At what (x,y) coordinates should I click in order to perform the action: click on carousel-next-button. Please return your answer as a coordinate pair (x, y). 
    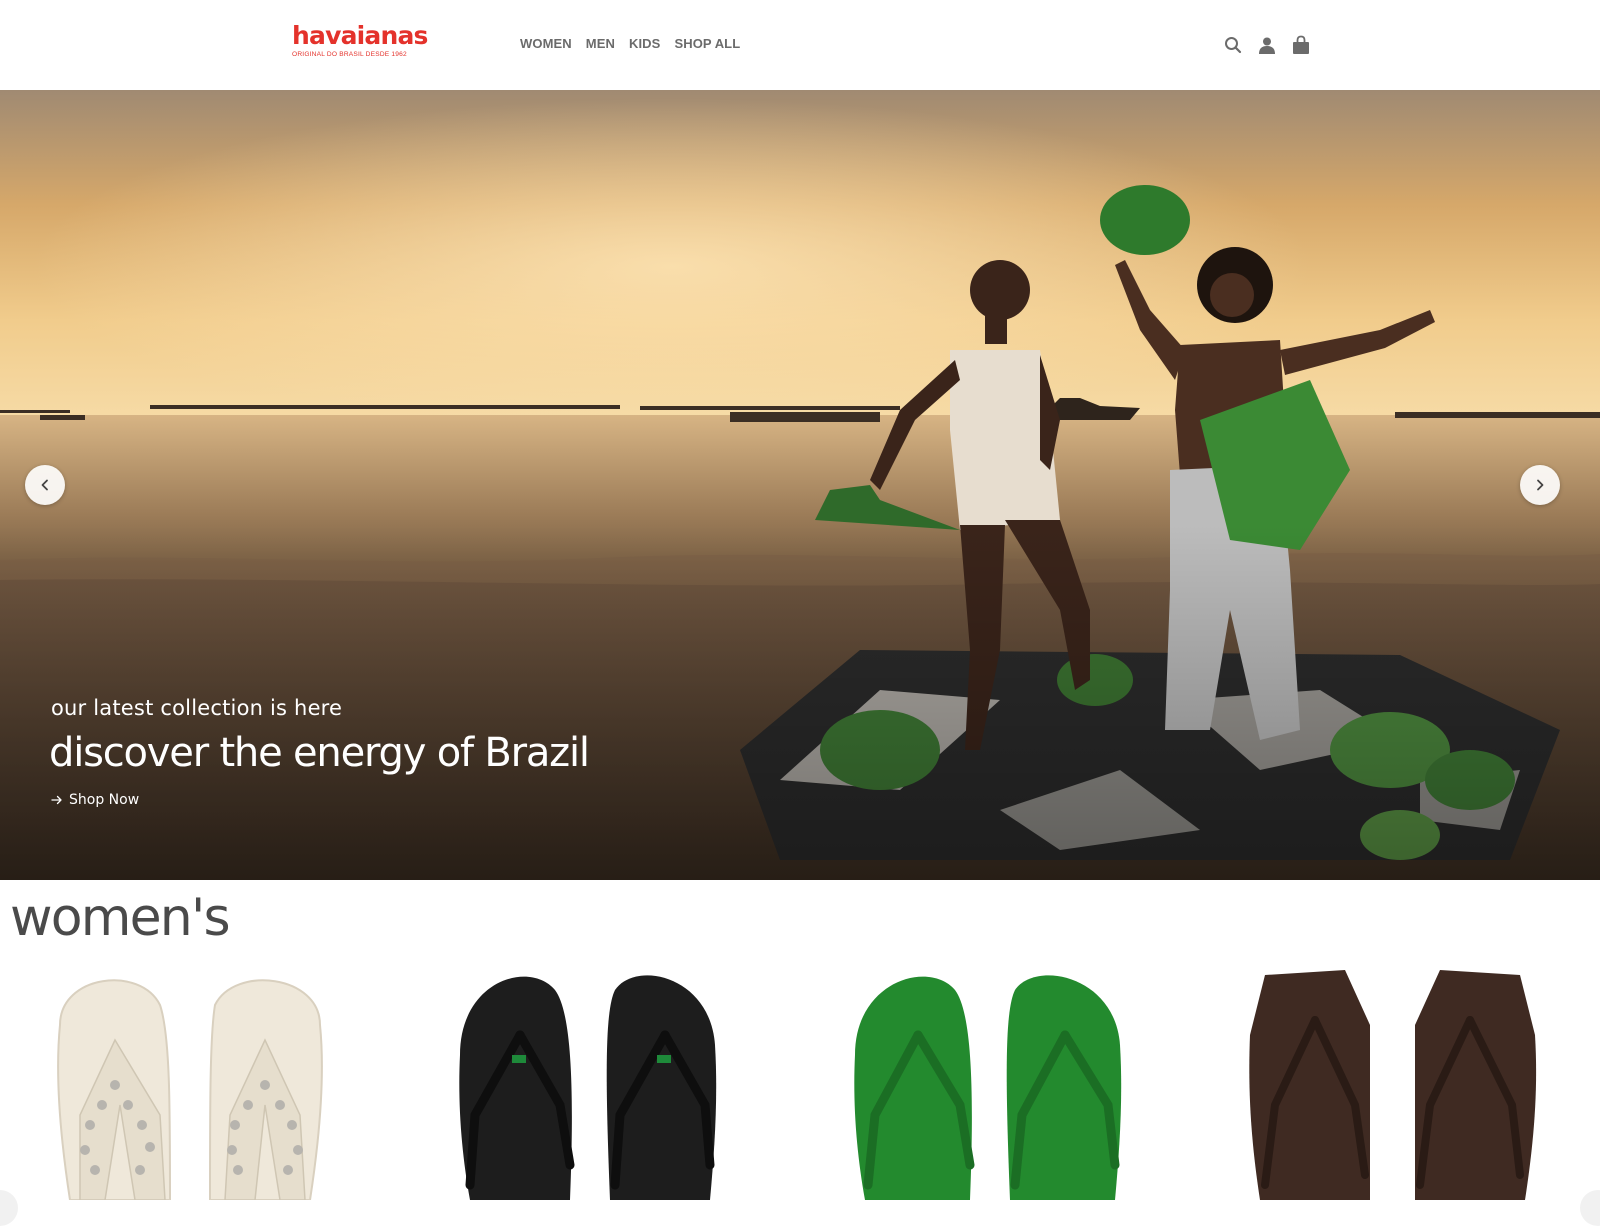
    Looking at the image, I should click on (1540, 485).